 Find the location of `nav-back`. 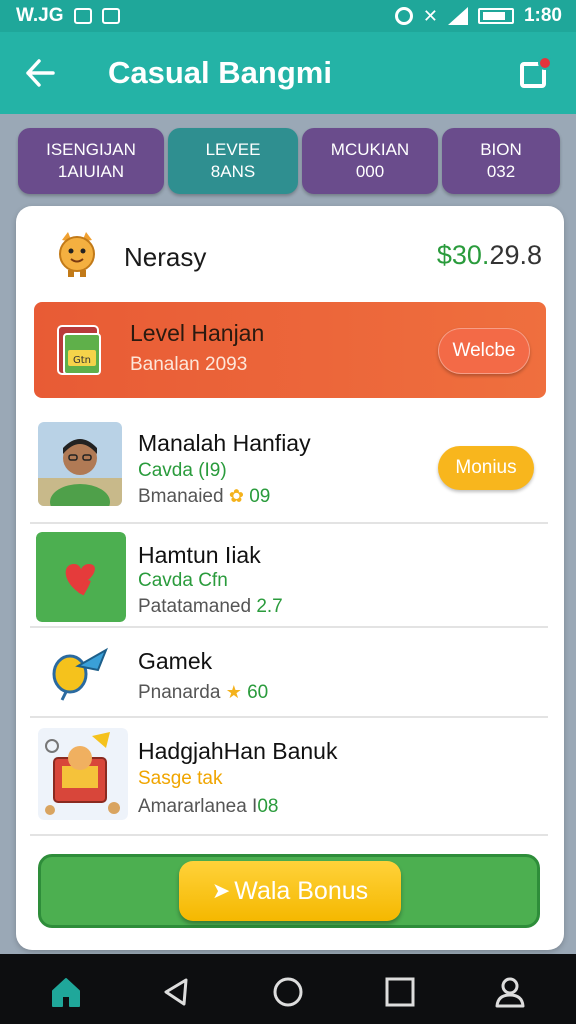

nav-back is located at coordinates (176, 992).